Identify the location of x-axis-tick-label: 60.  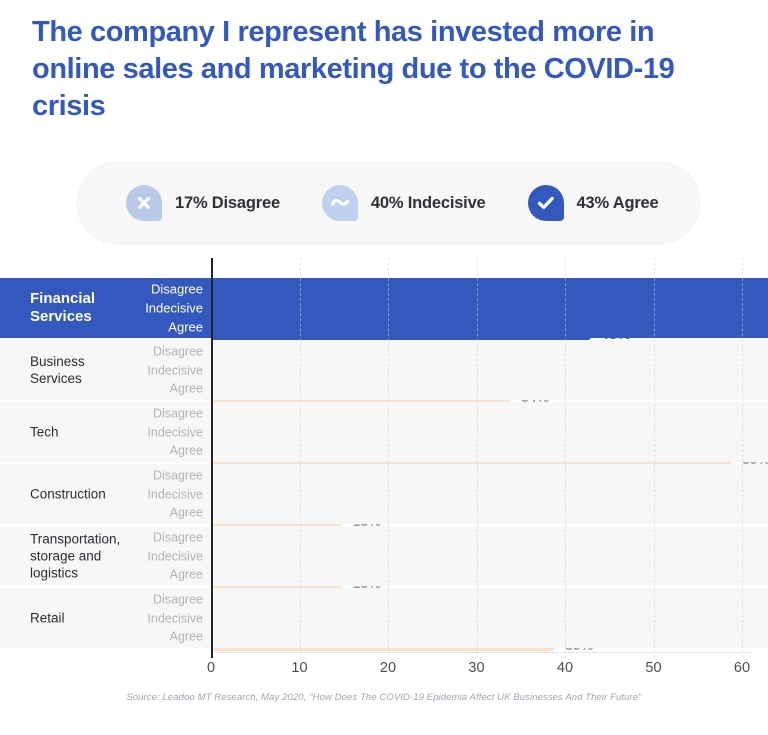
(742, 668).